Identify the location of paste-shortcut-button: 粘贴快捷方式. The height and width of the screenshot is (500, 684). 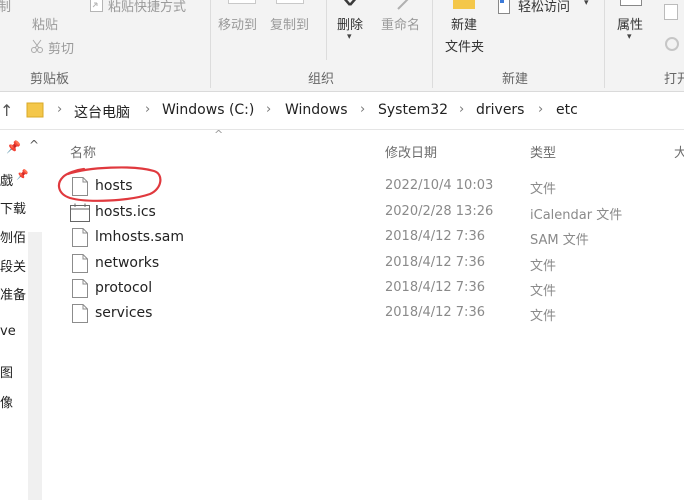
(147, 7).